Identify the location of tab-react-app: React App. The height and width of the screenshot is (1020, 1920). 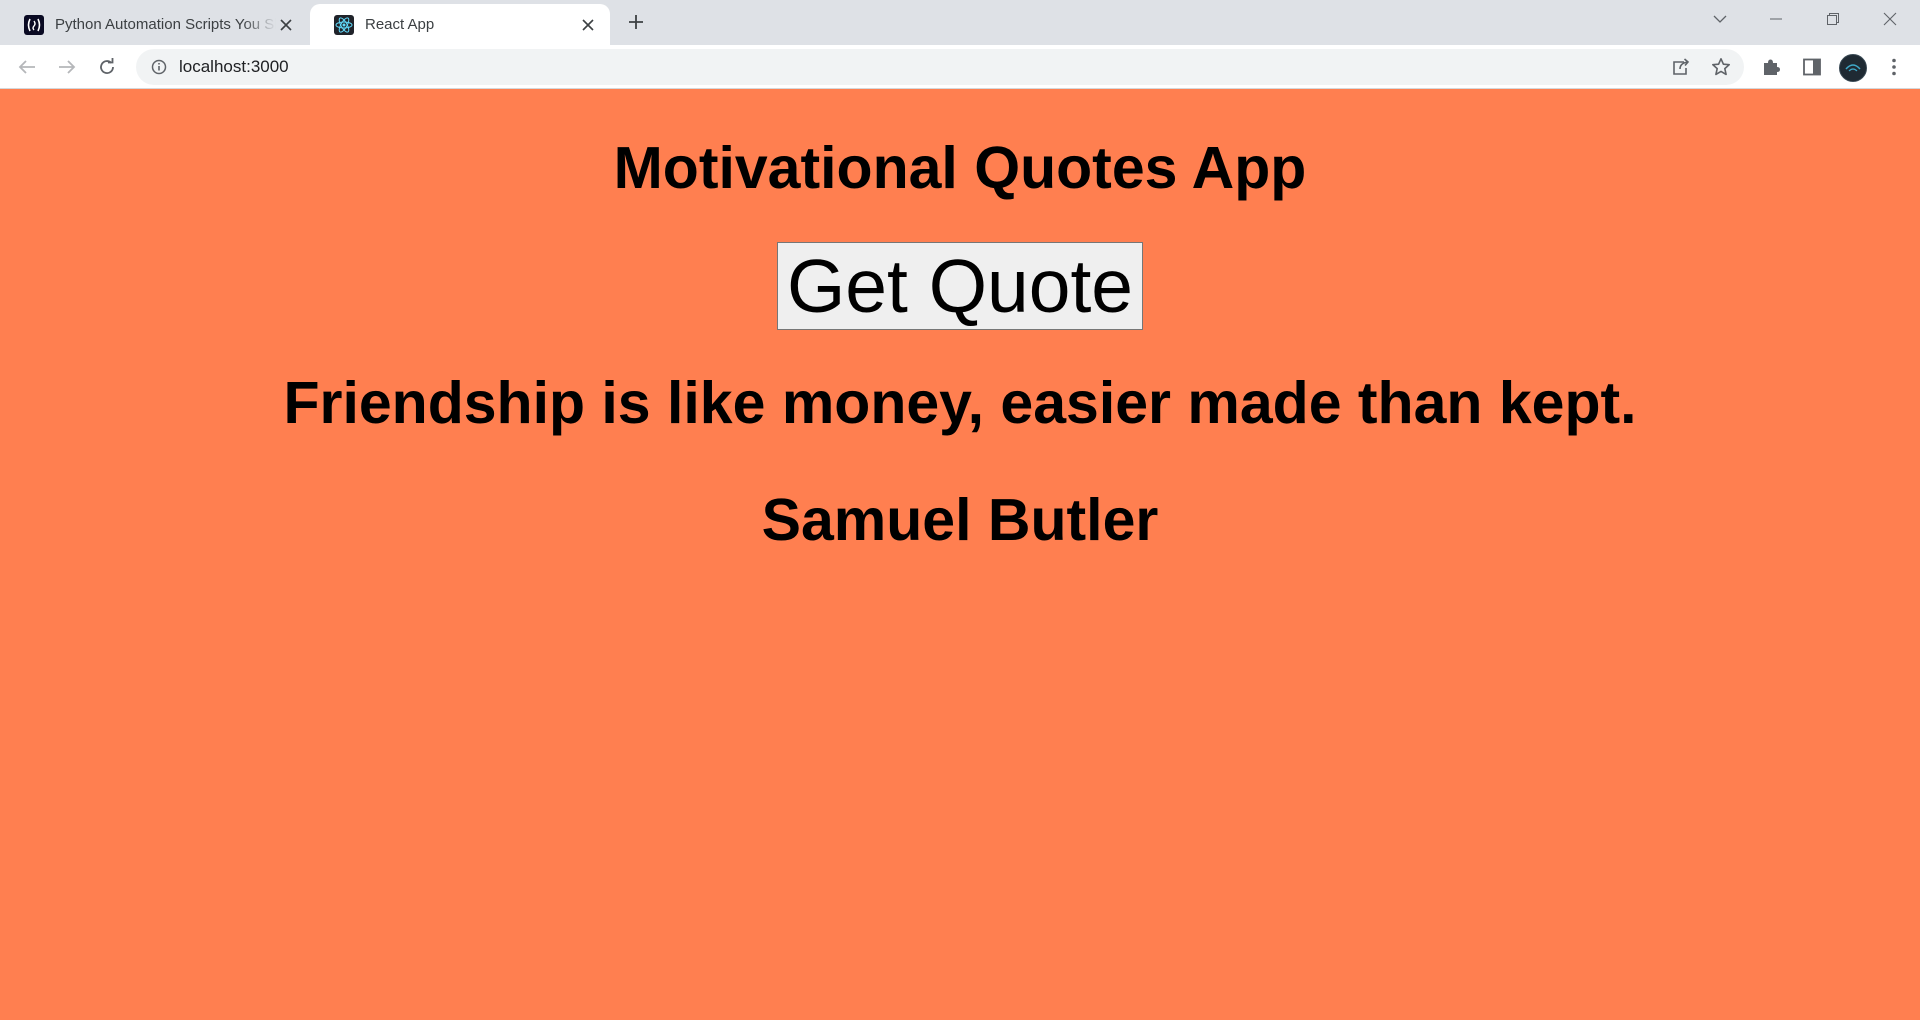
(460, 24).